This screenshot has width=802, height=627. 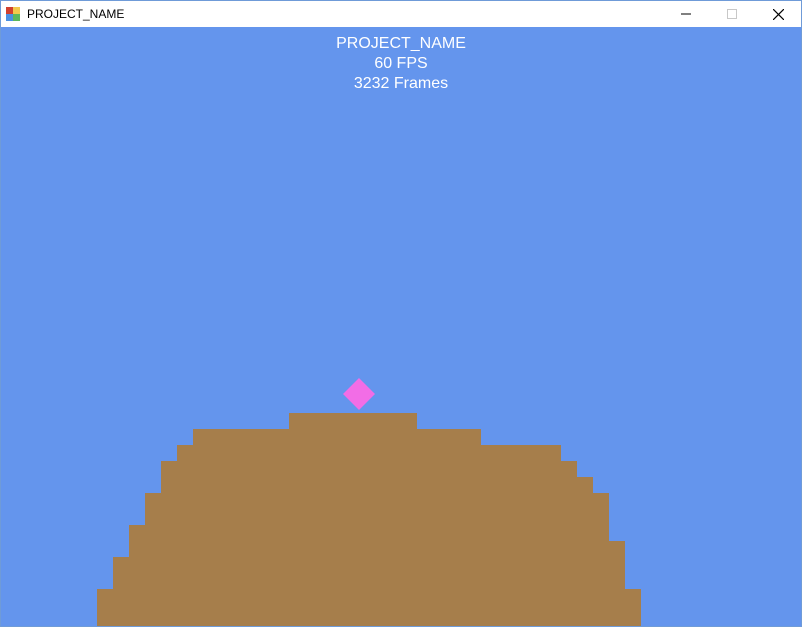 What do you see at coordinates (76, 14) in the screenshot?
I see `window-title: PROJECT_NAME` at bounding box center [76, 14].